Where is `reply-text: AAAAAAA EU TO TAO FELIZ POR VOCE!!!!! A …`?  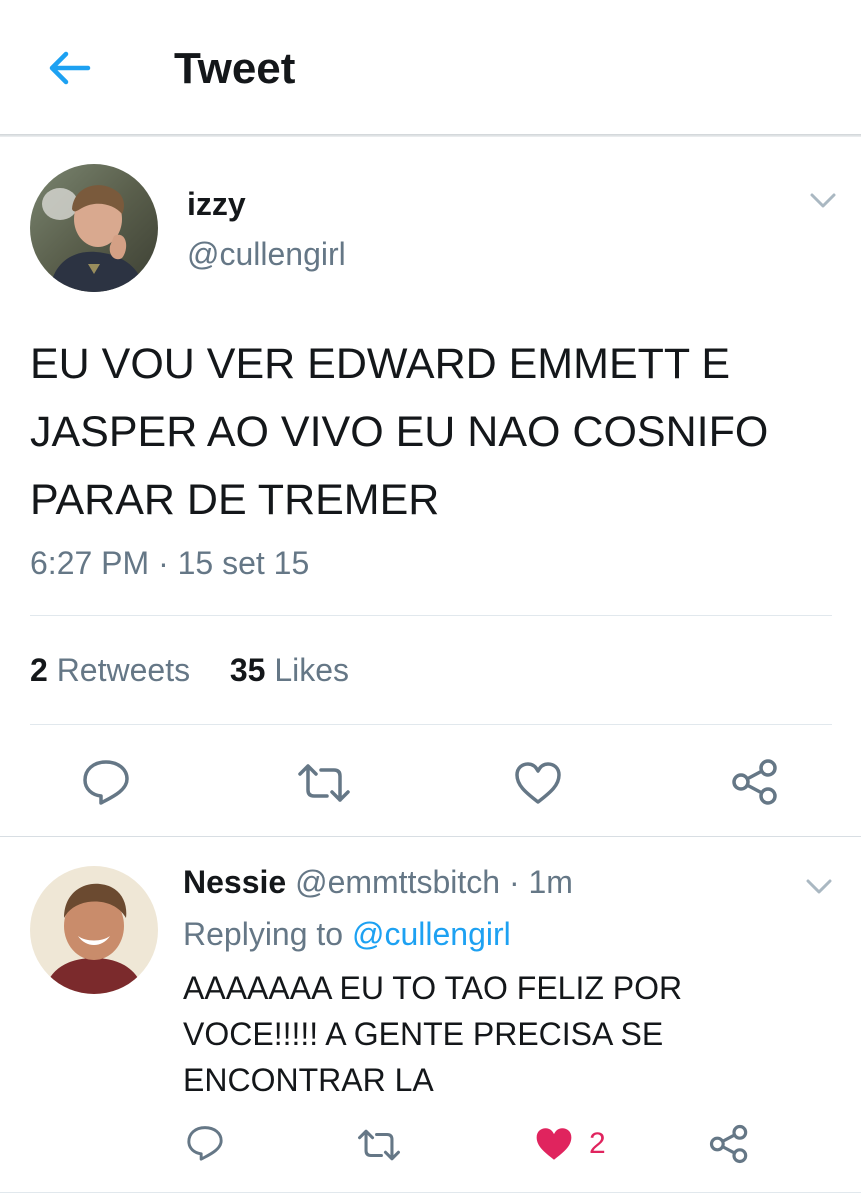
reply-text: AAAAAAA EU TO TAO FELIZ POR VOCE!!!!! A … is located at coordinates (433, 1034).